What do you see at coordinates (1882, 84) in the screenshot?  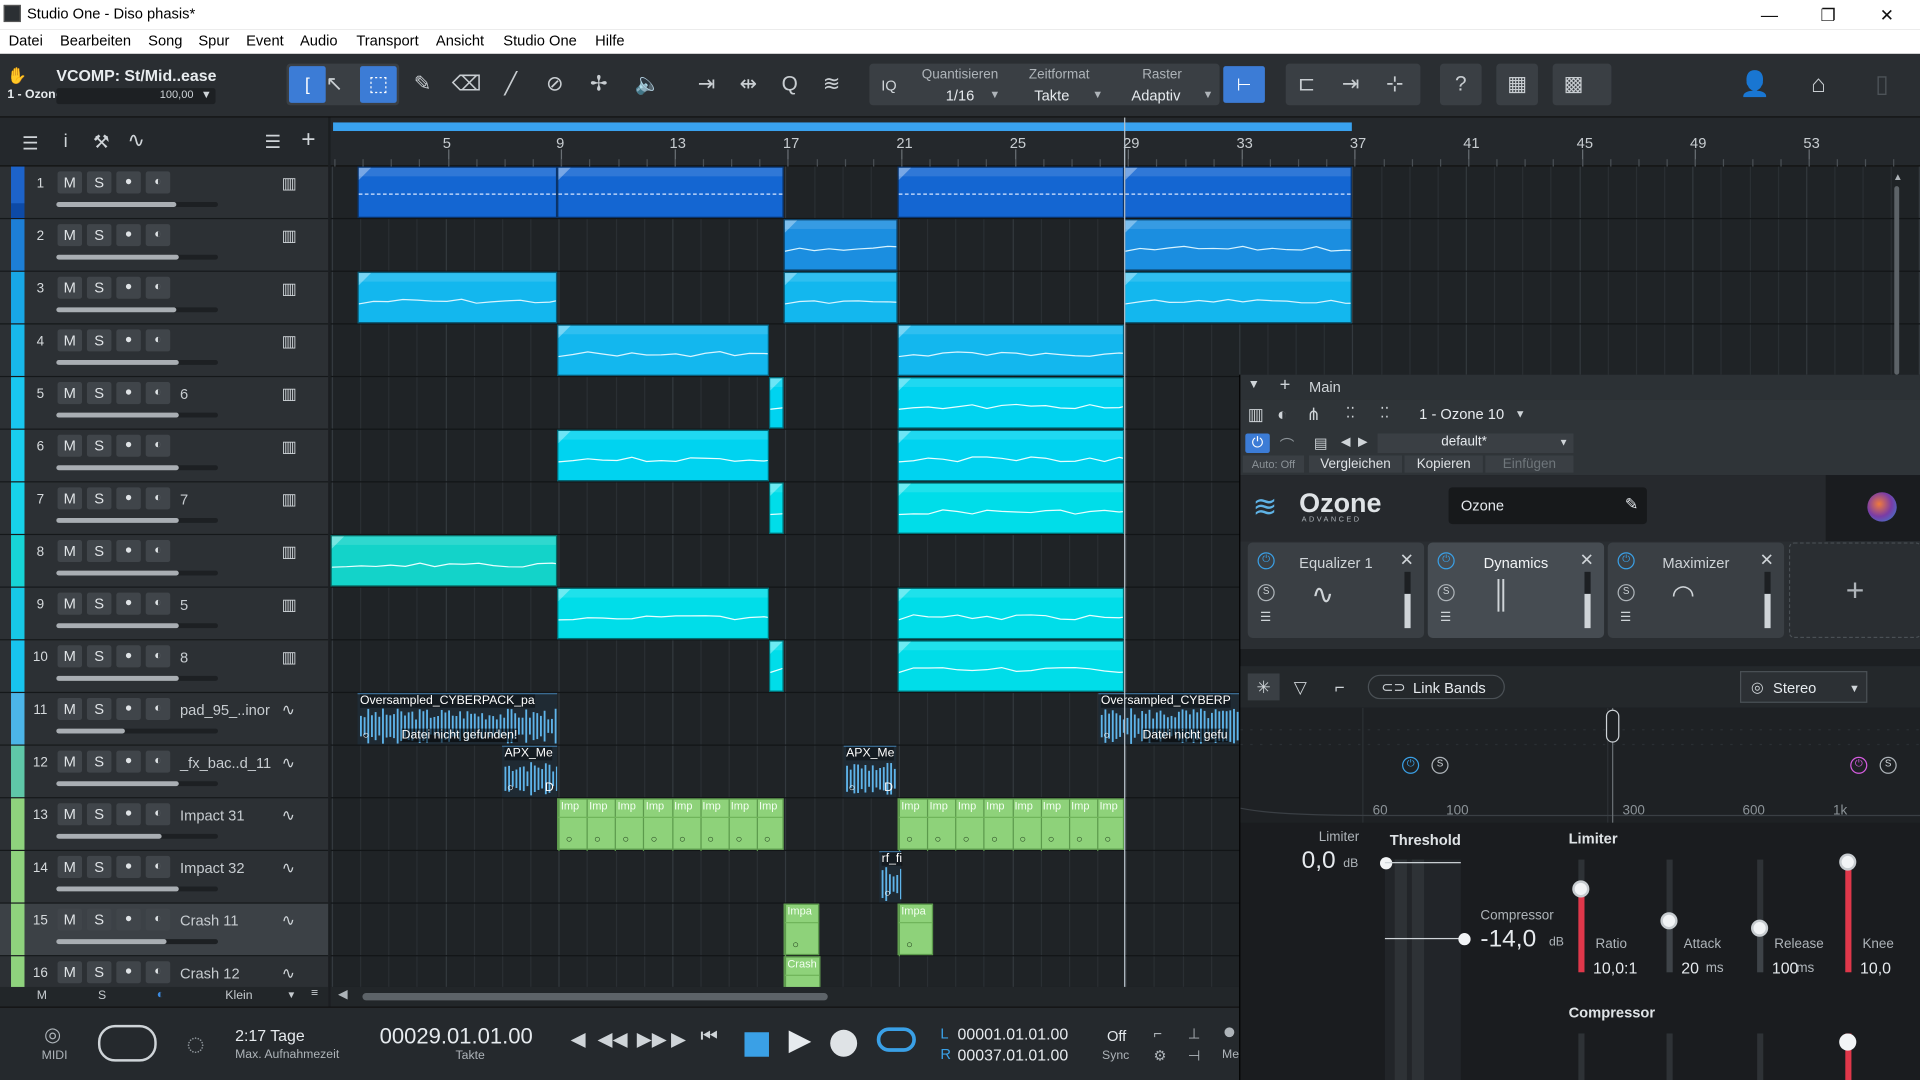 I see `page-icon: ▯` at bounding box center [1882, 84].